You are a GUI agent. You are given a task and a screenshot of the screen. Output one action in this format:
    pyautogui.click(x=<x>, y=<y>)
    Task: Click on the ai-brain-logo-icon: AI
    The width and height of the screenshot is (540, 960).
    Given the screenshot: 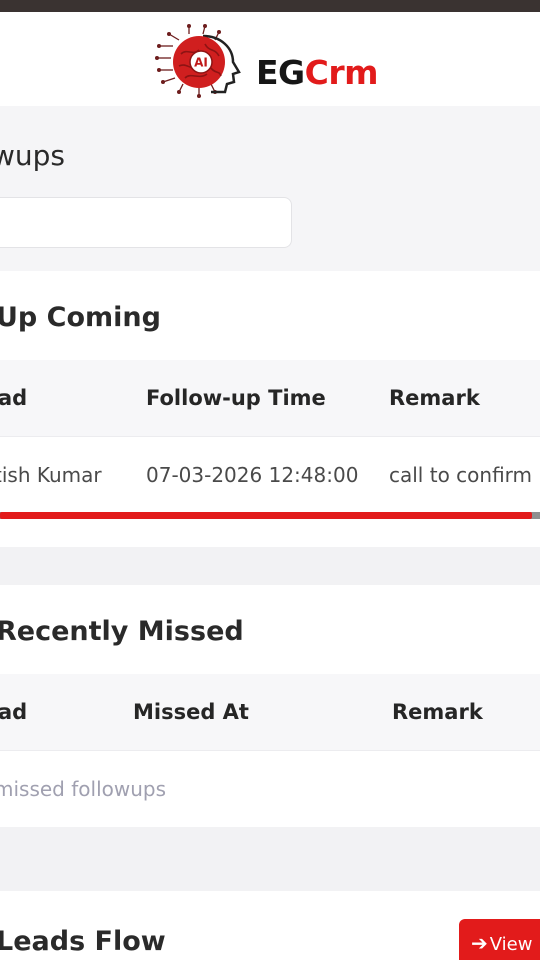 What is the action you would take?
    pyautogui.click(x=198, y=61)
    